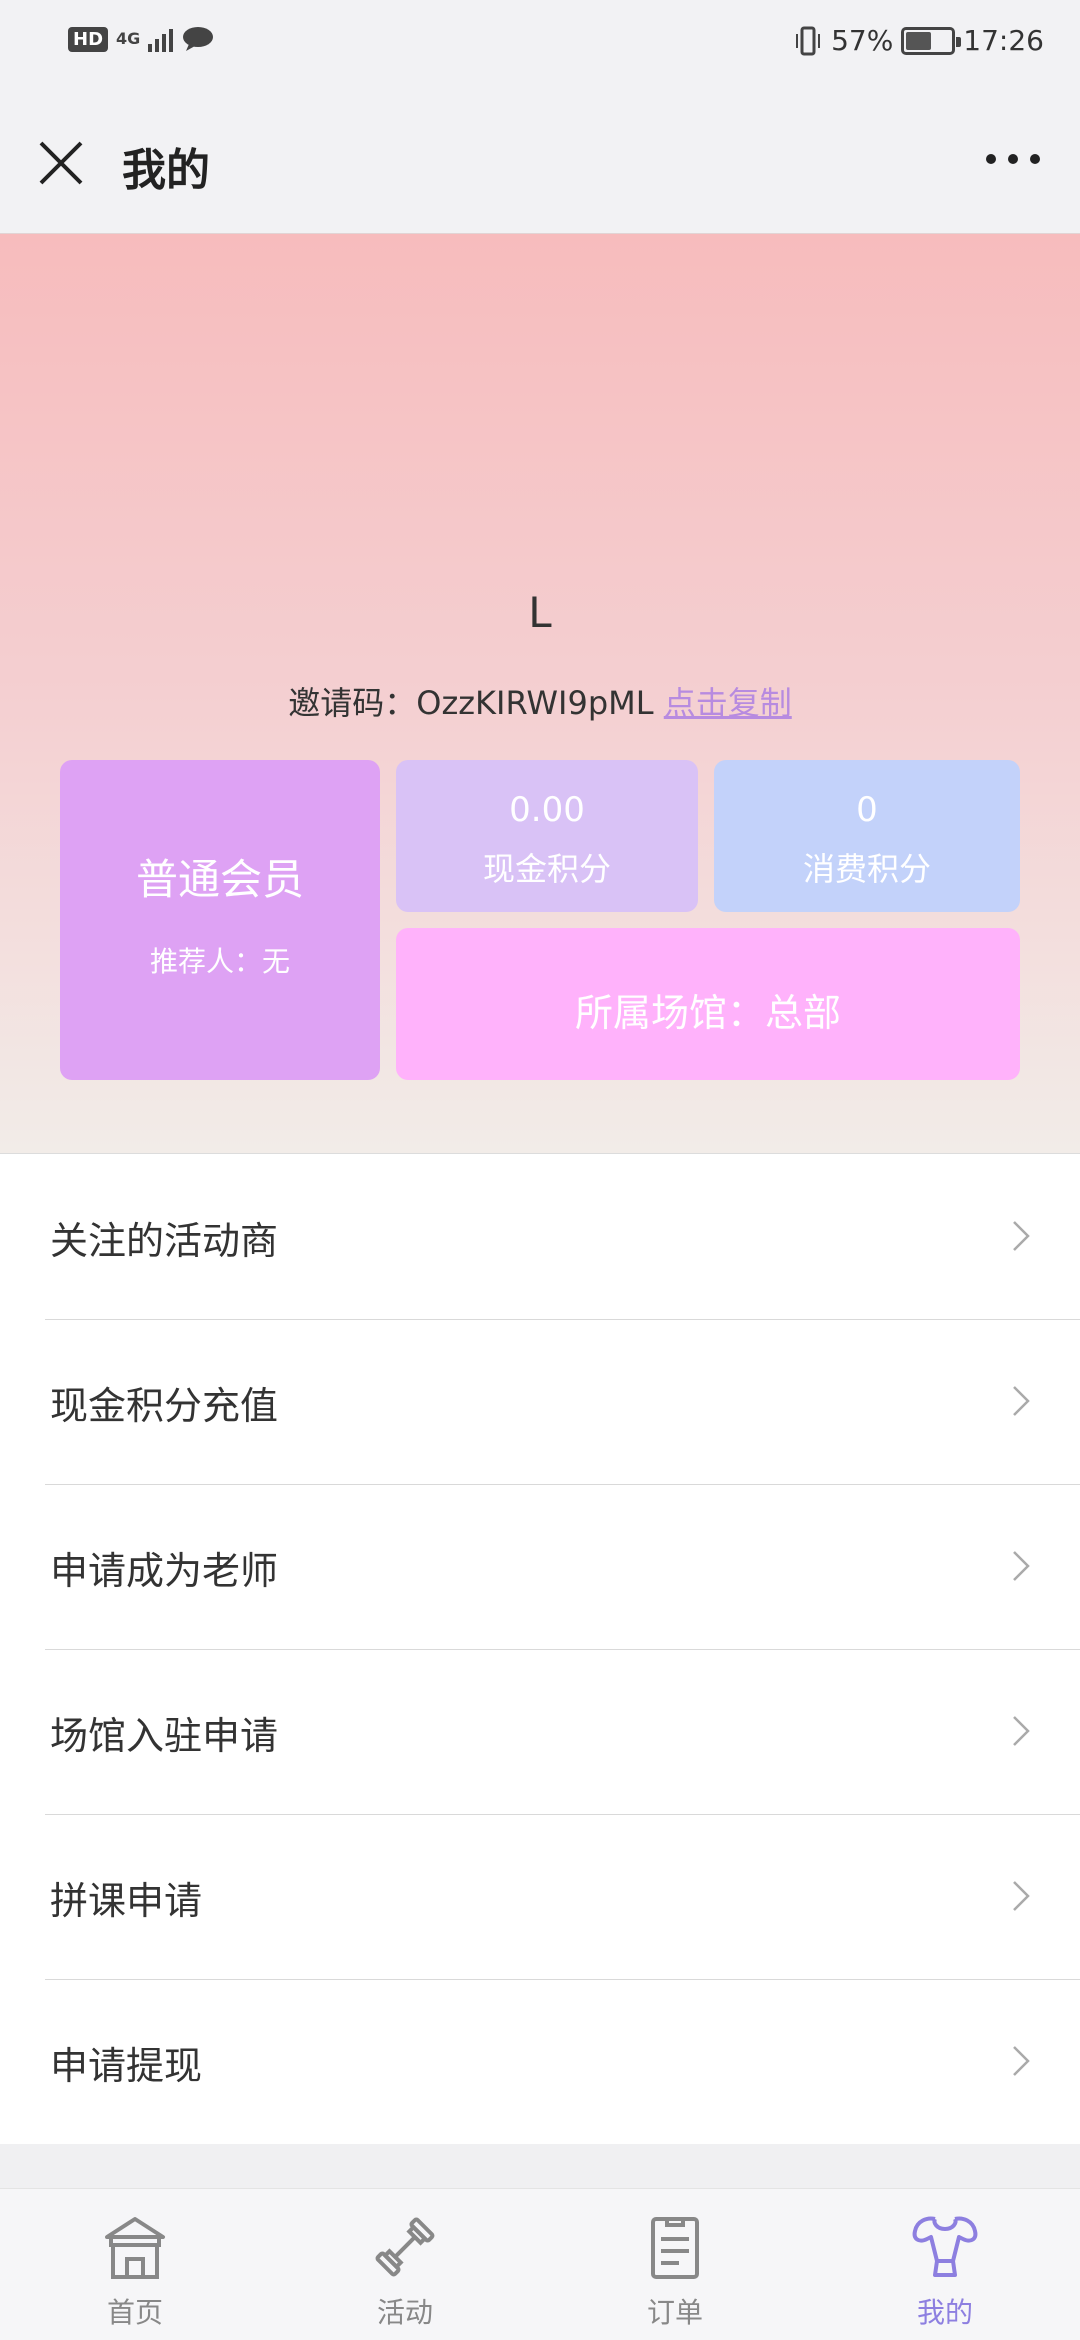 The width and height of the screenshot is (1080, 2340). What do you see at coordinates (219, 961) in the screenshot?
I see `referrer-text: 推荐人：无` at bounding box center [219, 961].